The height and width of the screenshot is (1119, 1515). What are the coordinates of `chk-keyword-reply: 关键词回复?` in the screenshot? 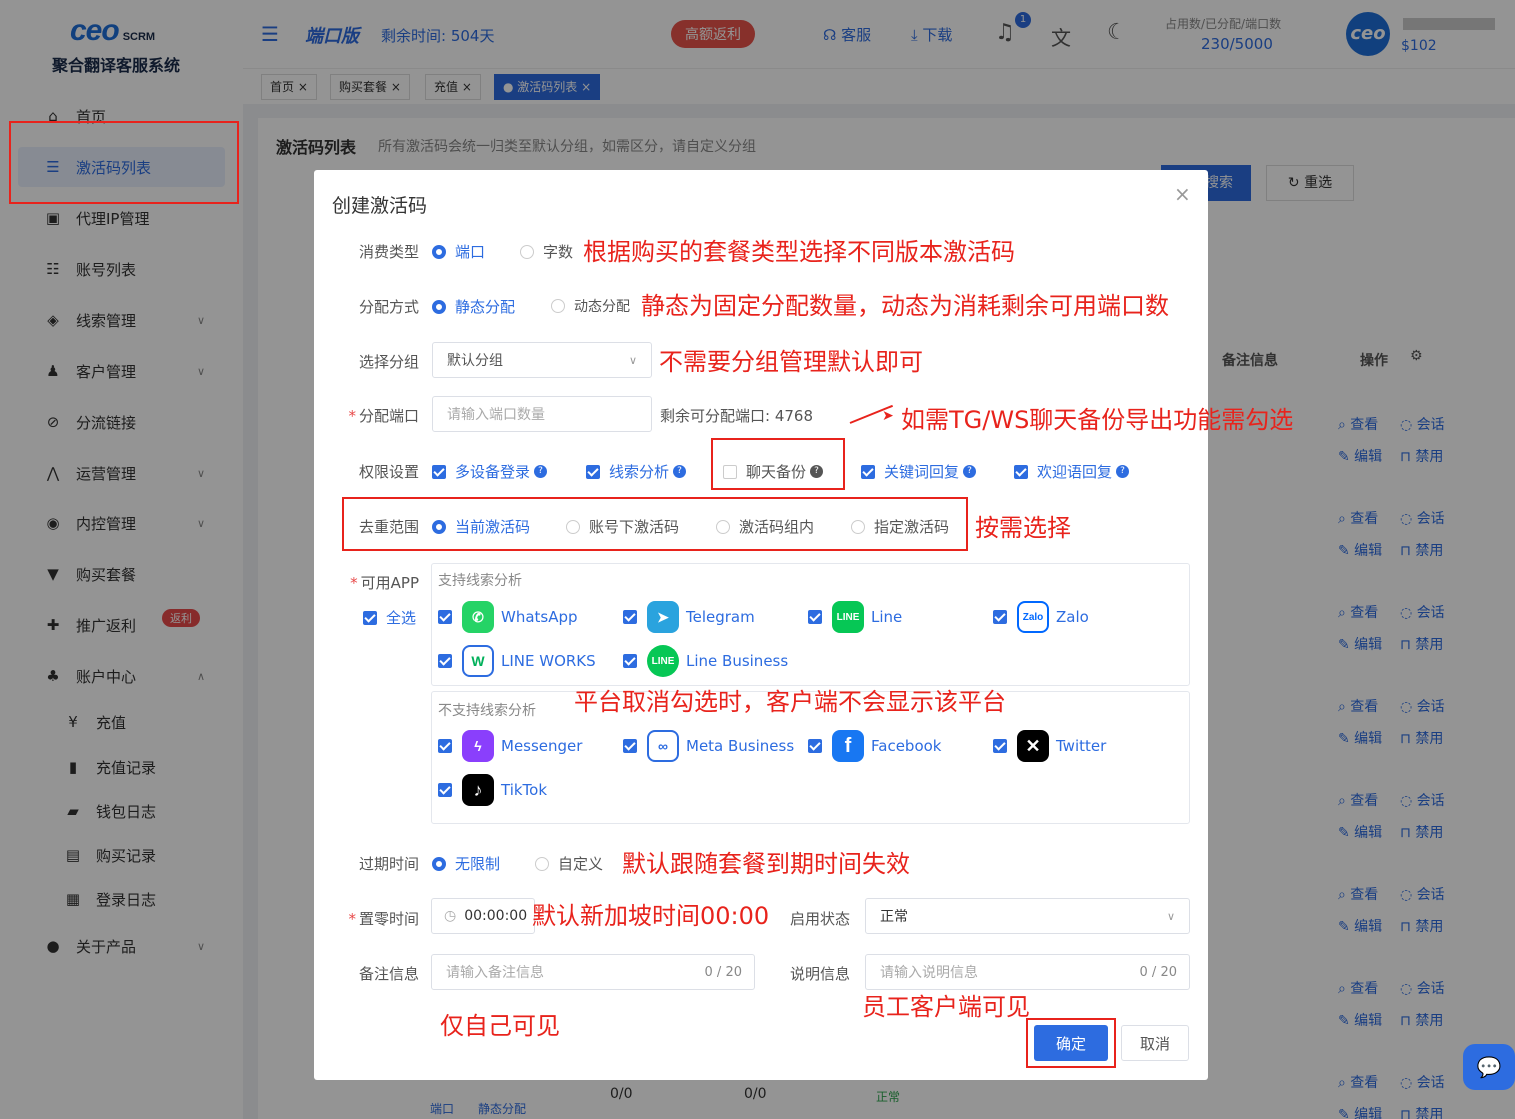 It's located at (919, 471).